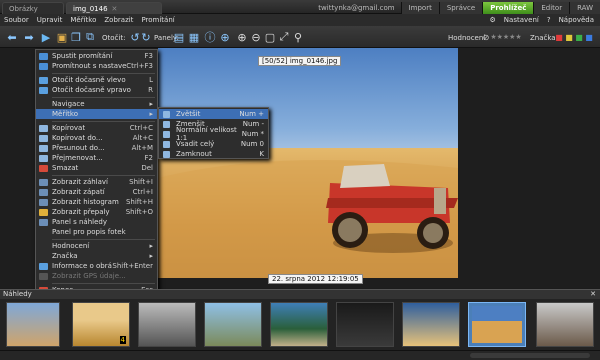 The width and height of the screenshot is (600, 360). What do you see at coordinates (315, 279) in the screenshot?
I see `date-overlay: 22. srpna 2012 12:19:05` at bounding box center [315, 279].